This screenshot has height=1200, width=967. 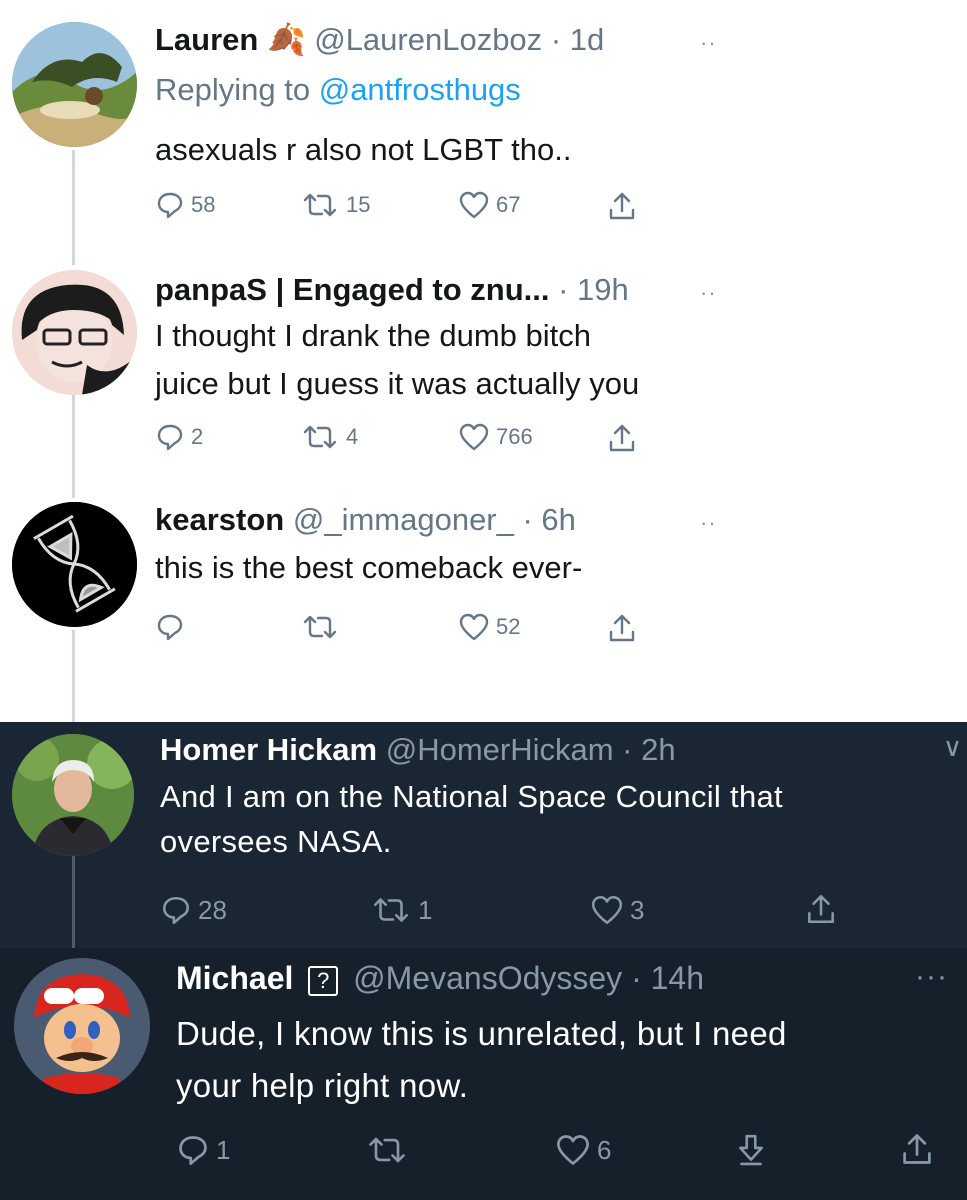 I want to click on timestamp: · 14h, so click(x=667, y=978).